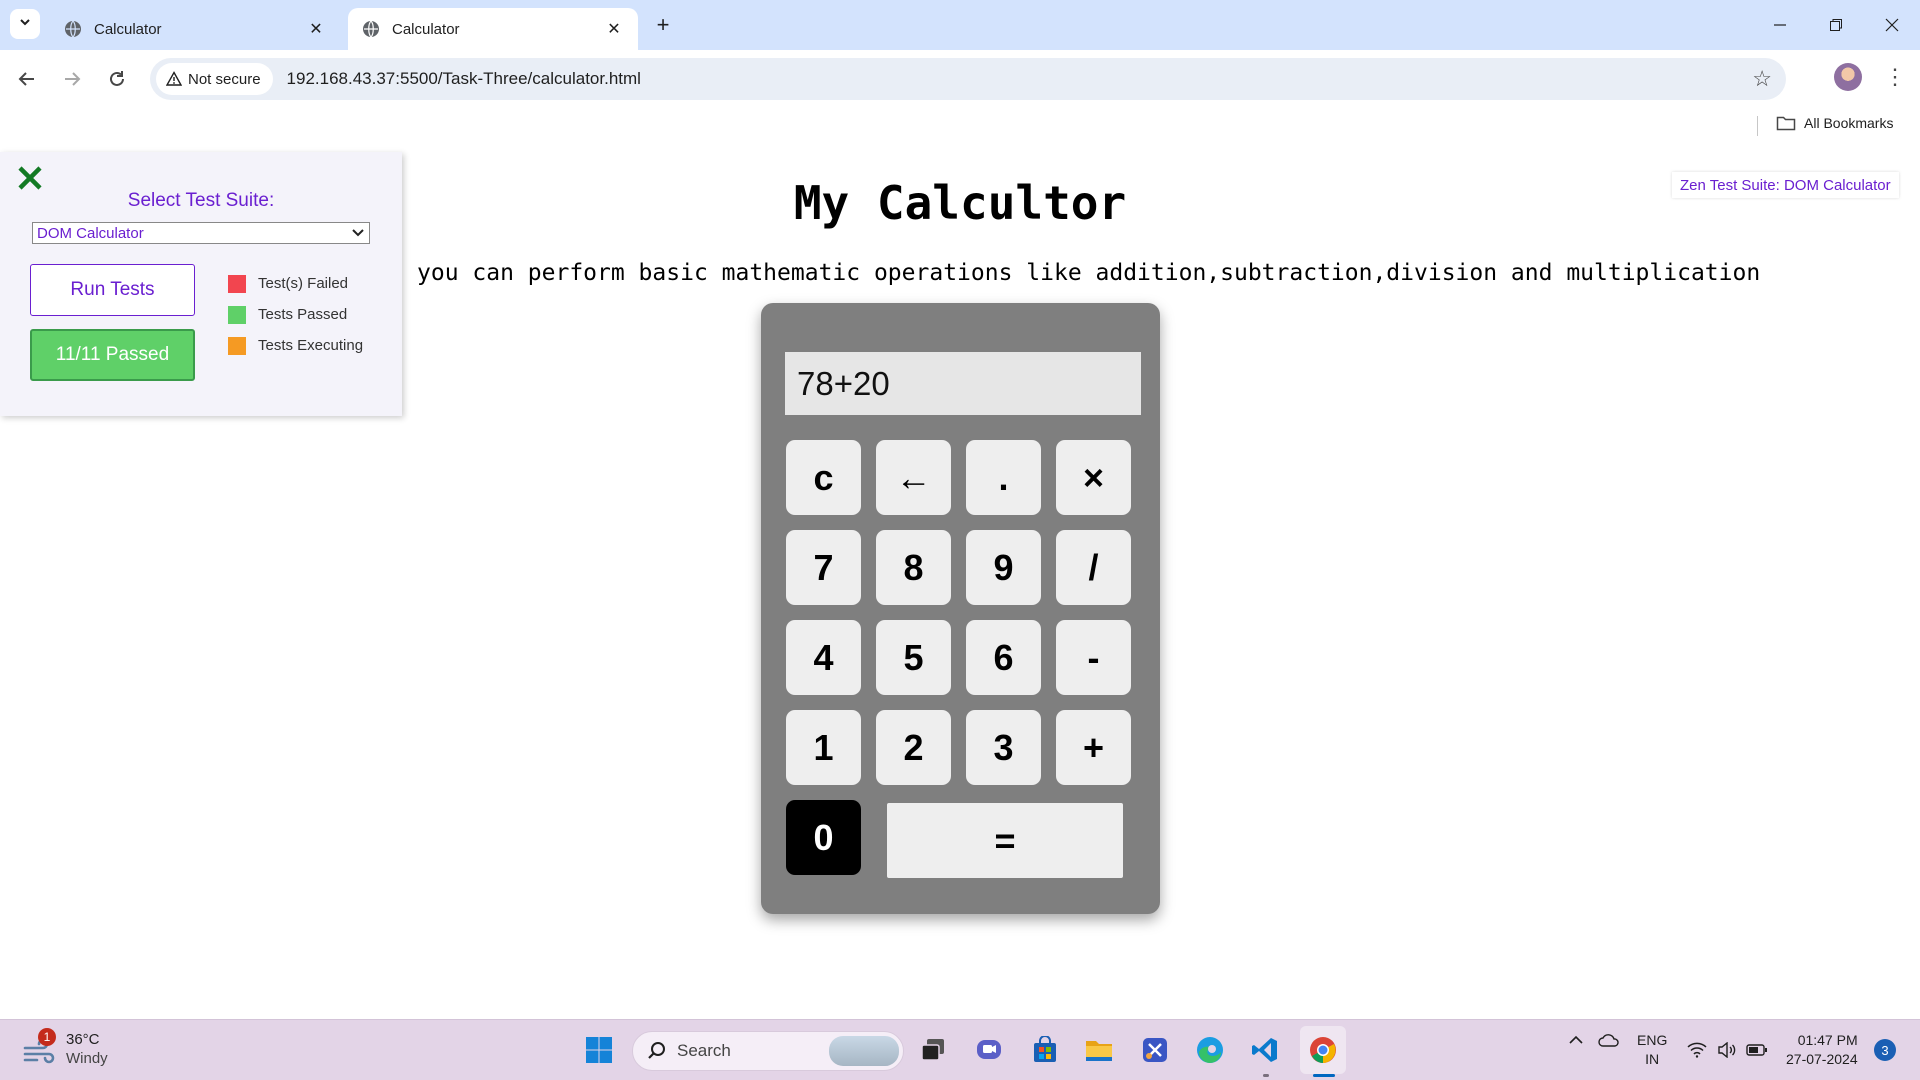 This screenshot has height=1080, width=1920. Describe the element at coordinates (303, 314) in the screenshot. I see `legend-label: Tests Passed` at that location.